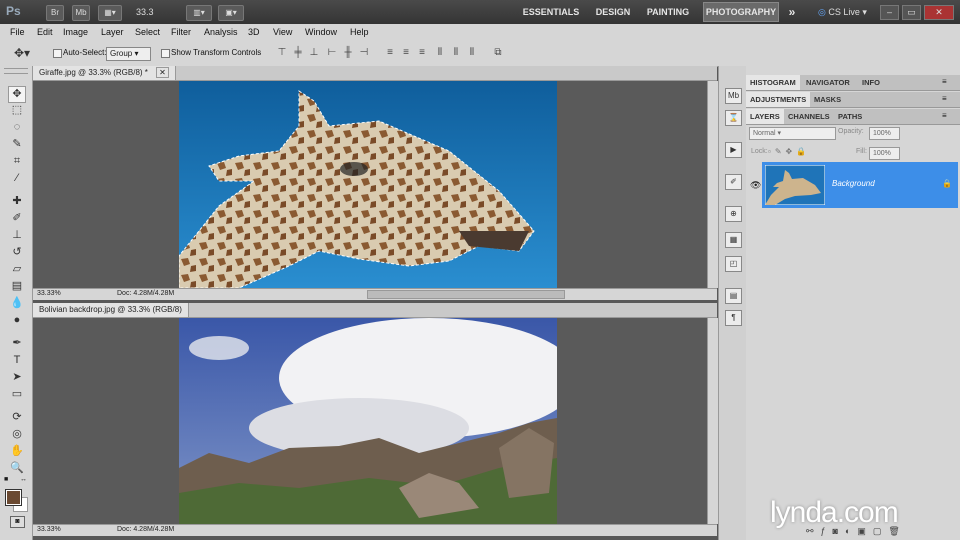 The width and height of the screenshot is (960, 540). Describe the element at coordinates (364, 53) in the screenshot. I see `align-right-icon: ⊣` at that location.